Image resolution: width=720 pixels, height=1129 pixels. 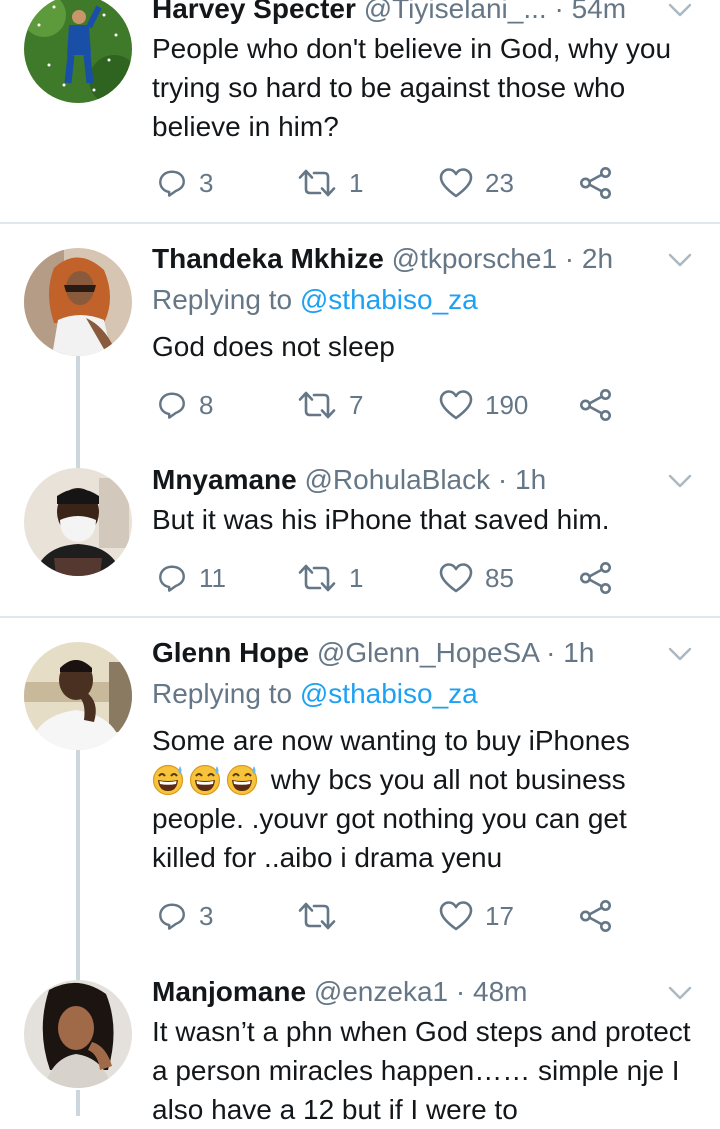 What do you see at coordinates (483, 405) in the screenshot?
I see `like-button: 190` at bounding box center [483, 405].